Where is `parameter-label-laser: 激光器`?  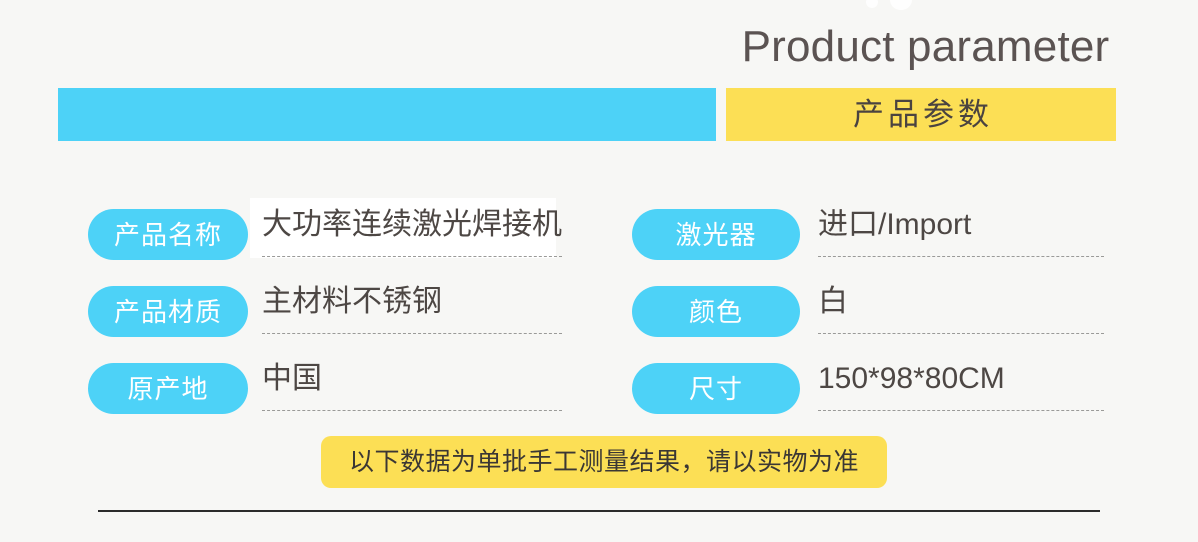
parameter-label-laser: 激光器 is located at coordinates (716, 234).